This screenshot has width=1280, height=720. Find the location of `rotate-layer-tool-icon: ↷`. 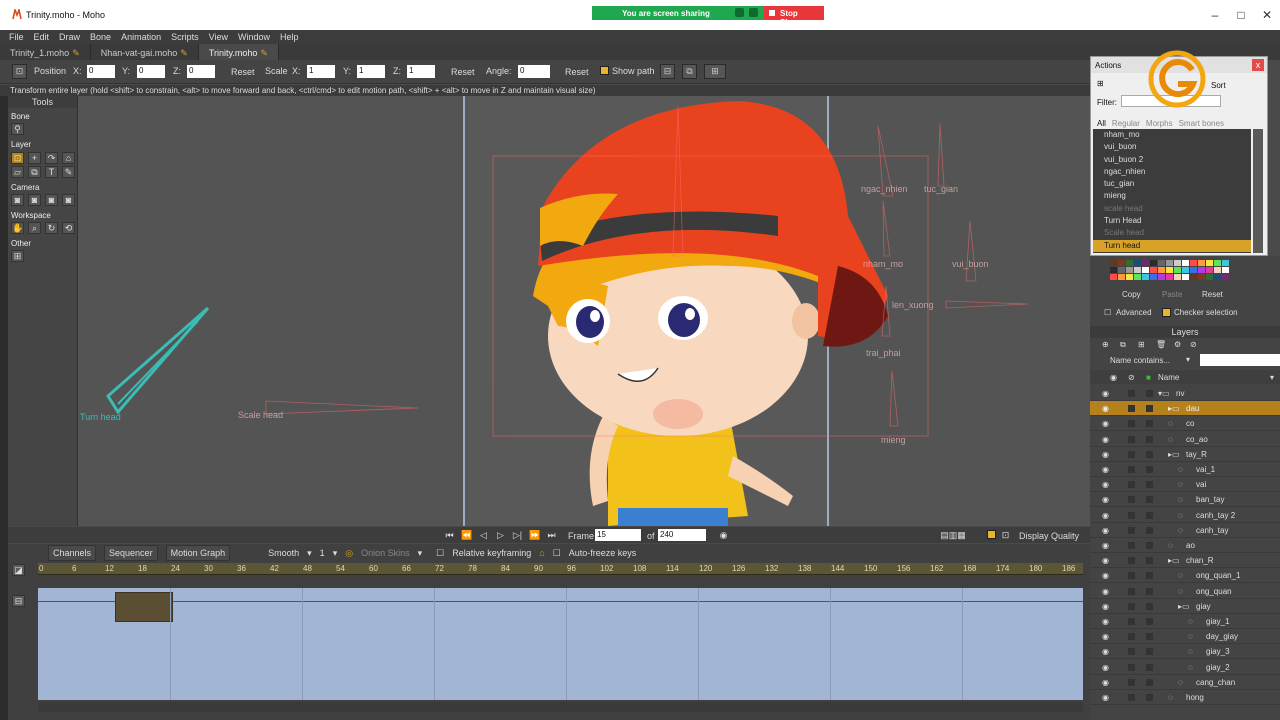

rotate-layer-tool-icon: ↷ is located at coordinates (51, 158).